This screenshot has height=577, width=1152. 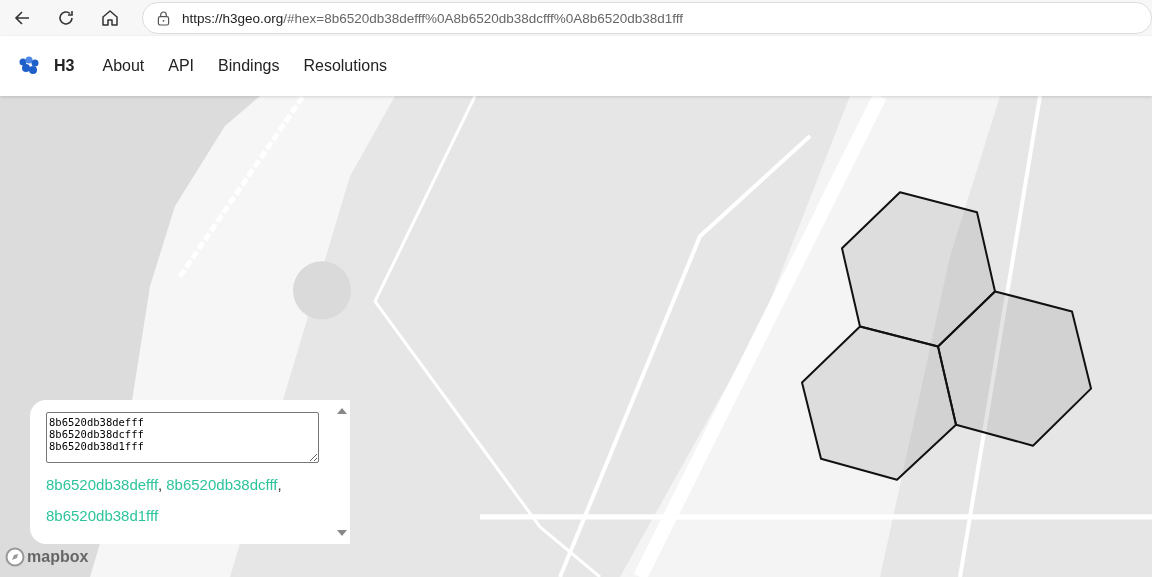 What do you see at coordinates (249, 66) in the screenshot?
I see `nav-link: Bindings` at bounding box center [249, 66].